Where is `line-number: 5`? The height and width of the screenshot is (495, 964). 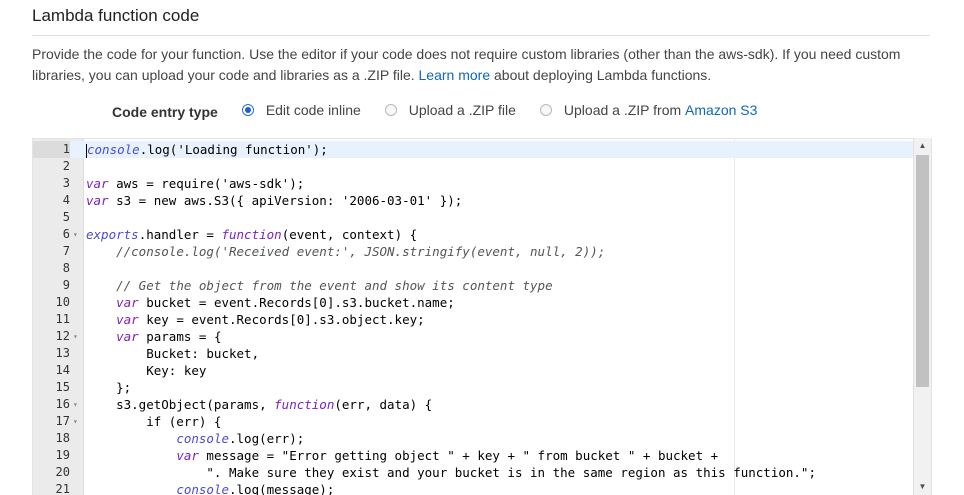
line-number: 5 is located at coordinates (66, 217).